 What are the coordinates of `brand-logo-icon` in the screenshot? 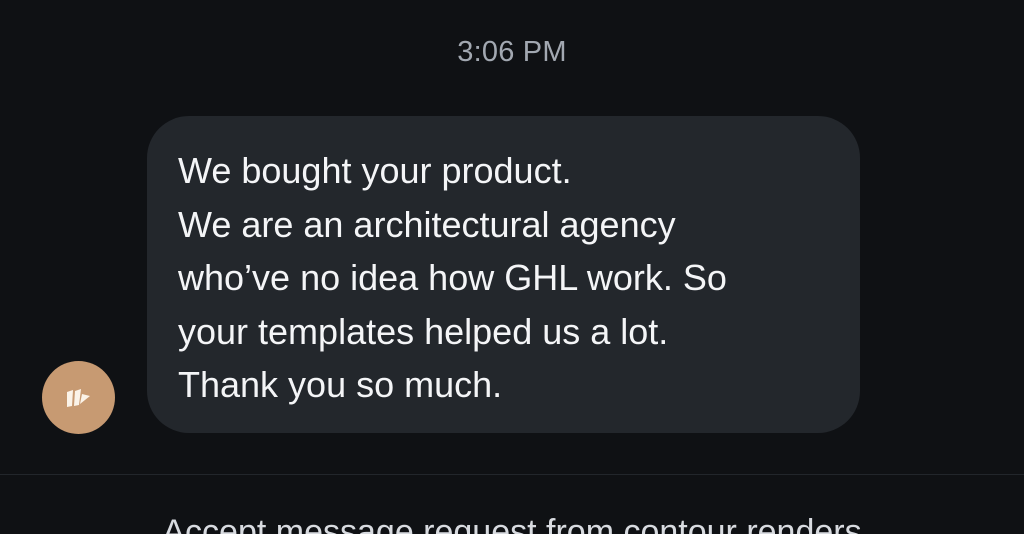 It's located at (78, 397).